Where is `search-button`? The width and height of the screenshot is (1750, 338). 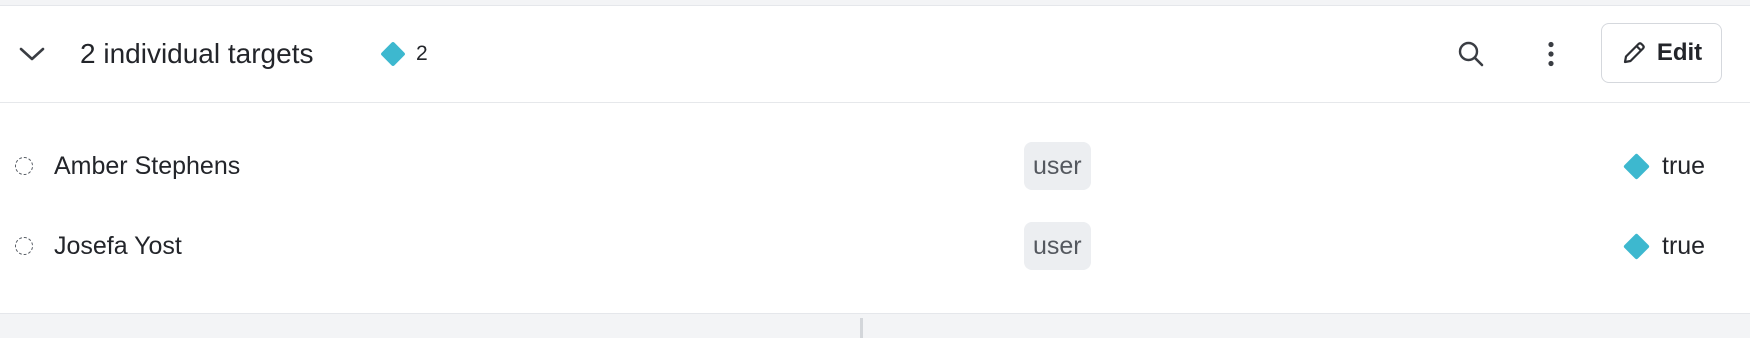
search-button is located at coordinates (1471, 54).